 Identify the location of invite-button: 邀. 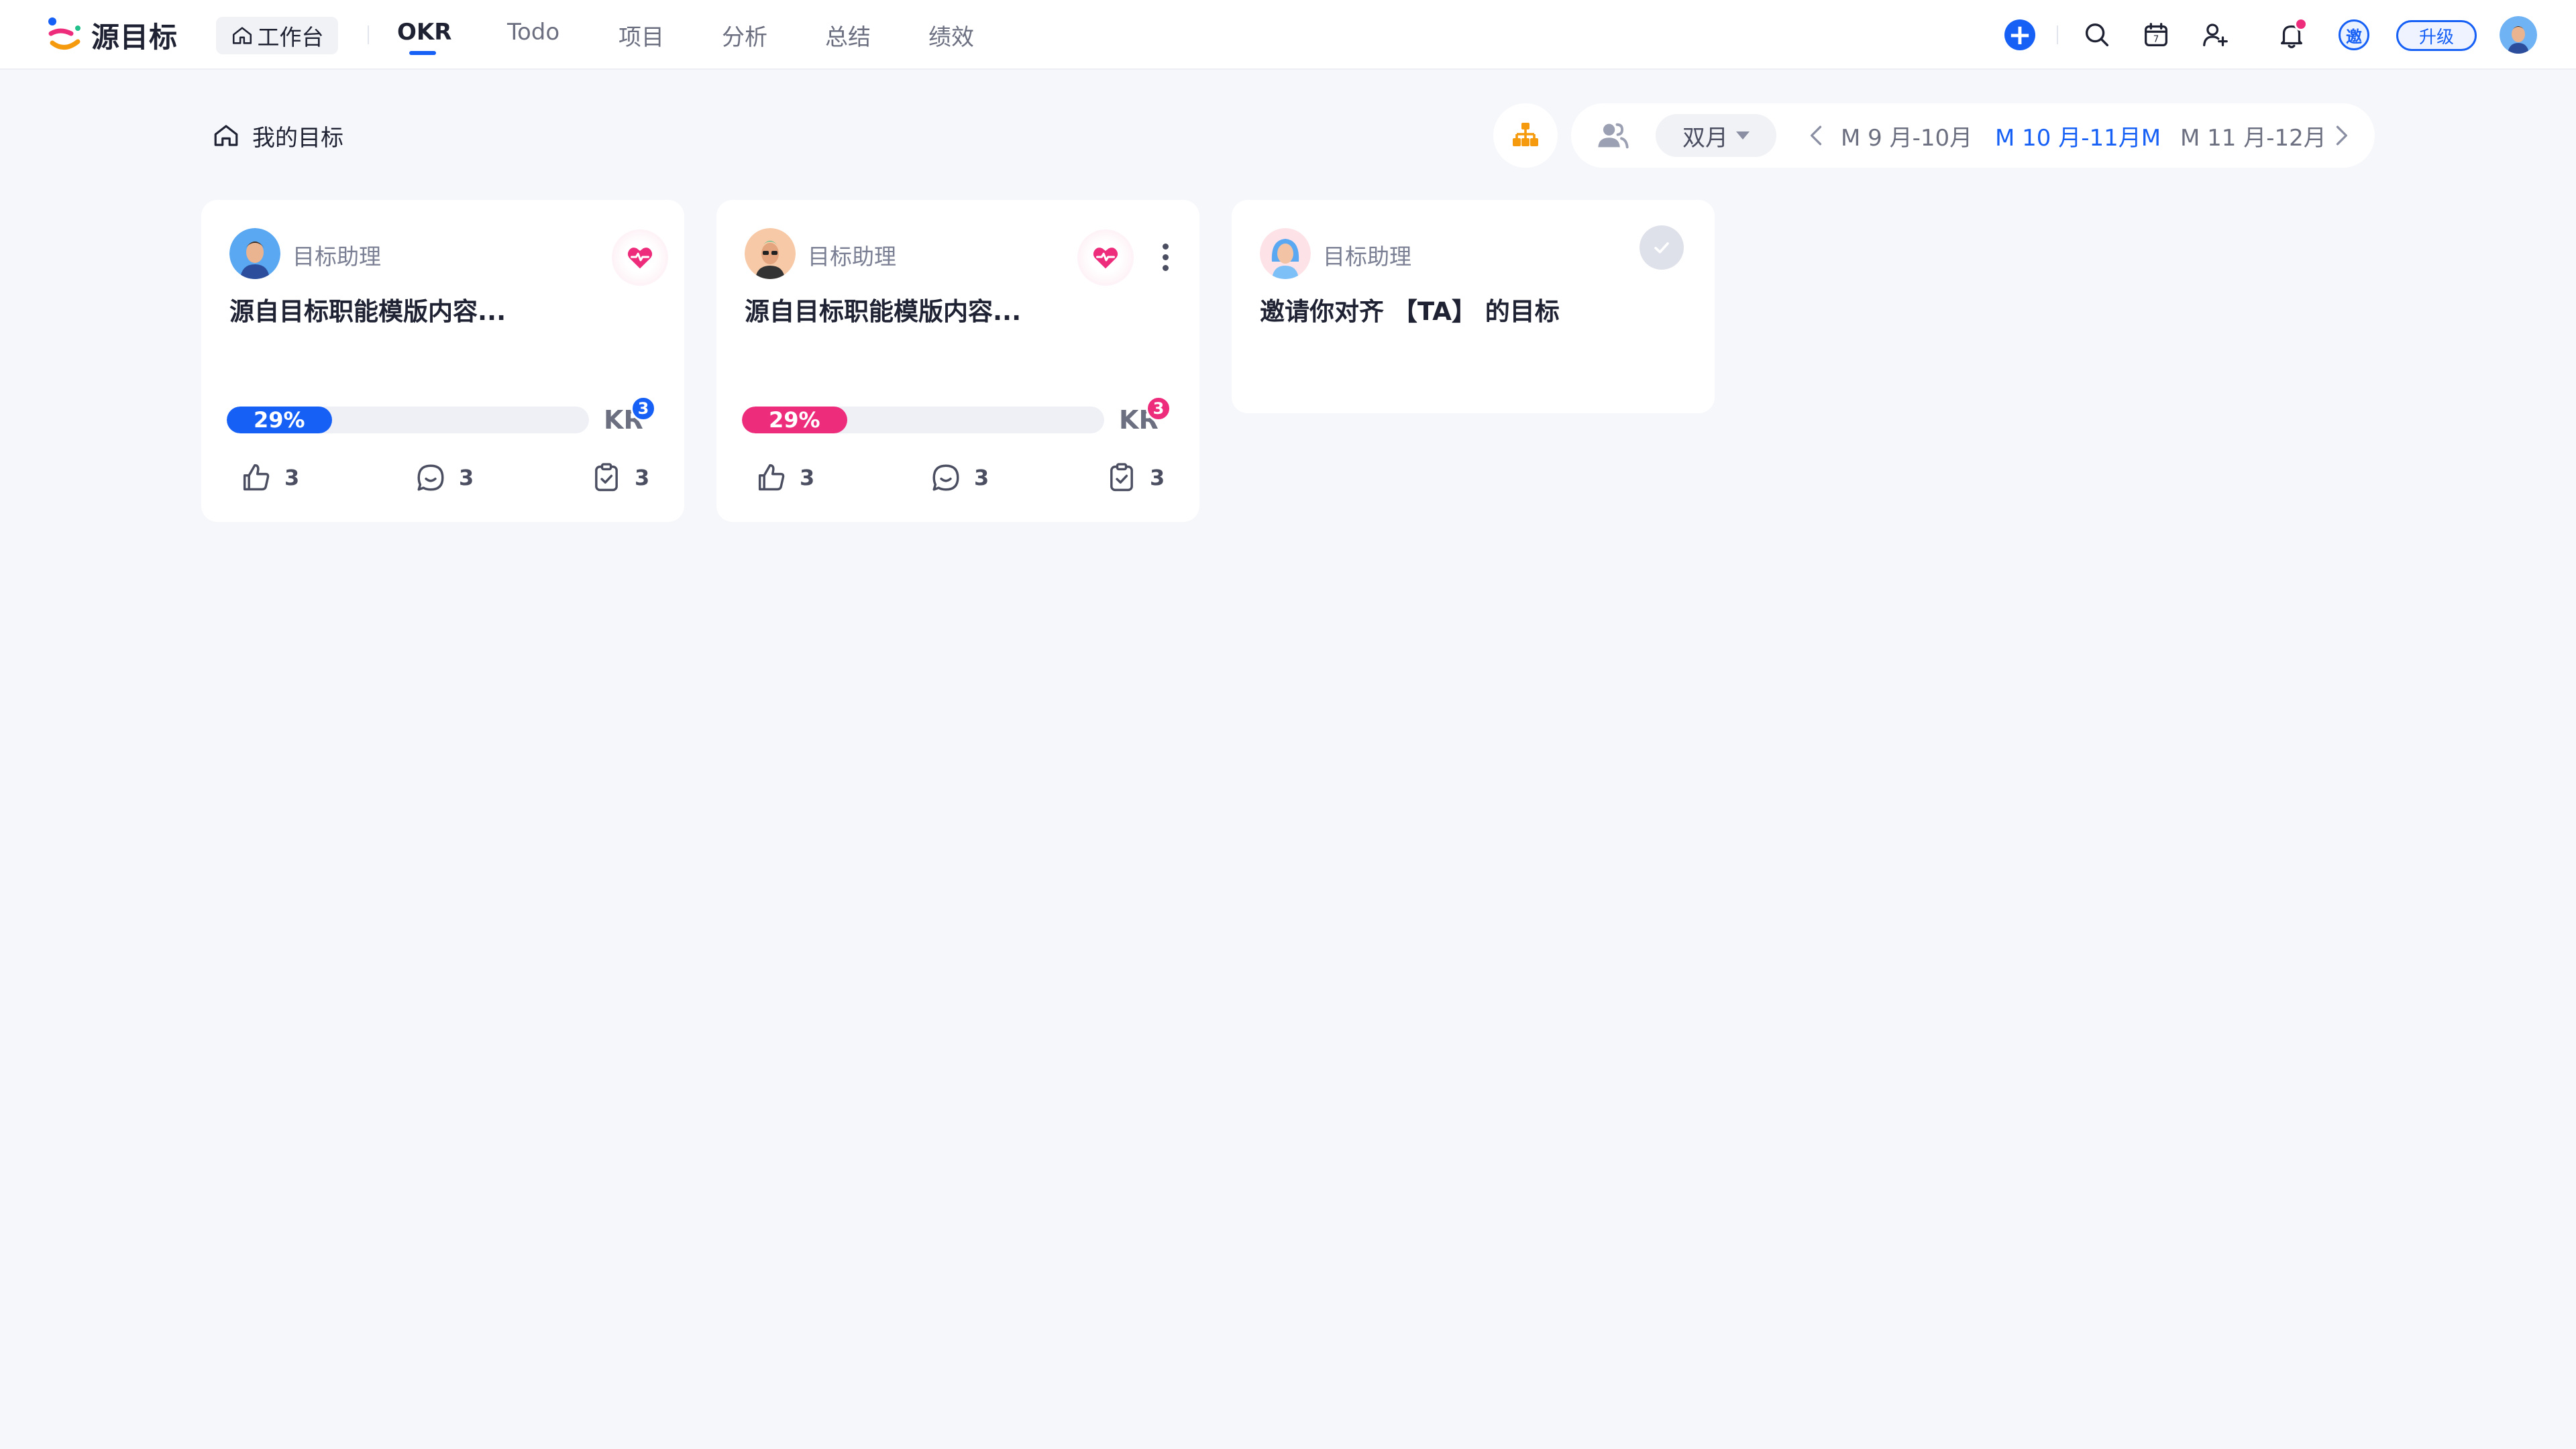
(2354, 34).